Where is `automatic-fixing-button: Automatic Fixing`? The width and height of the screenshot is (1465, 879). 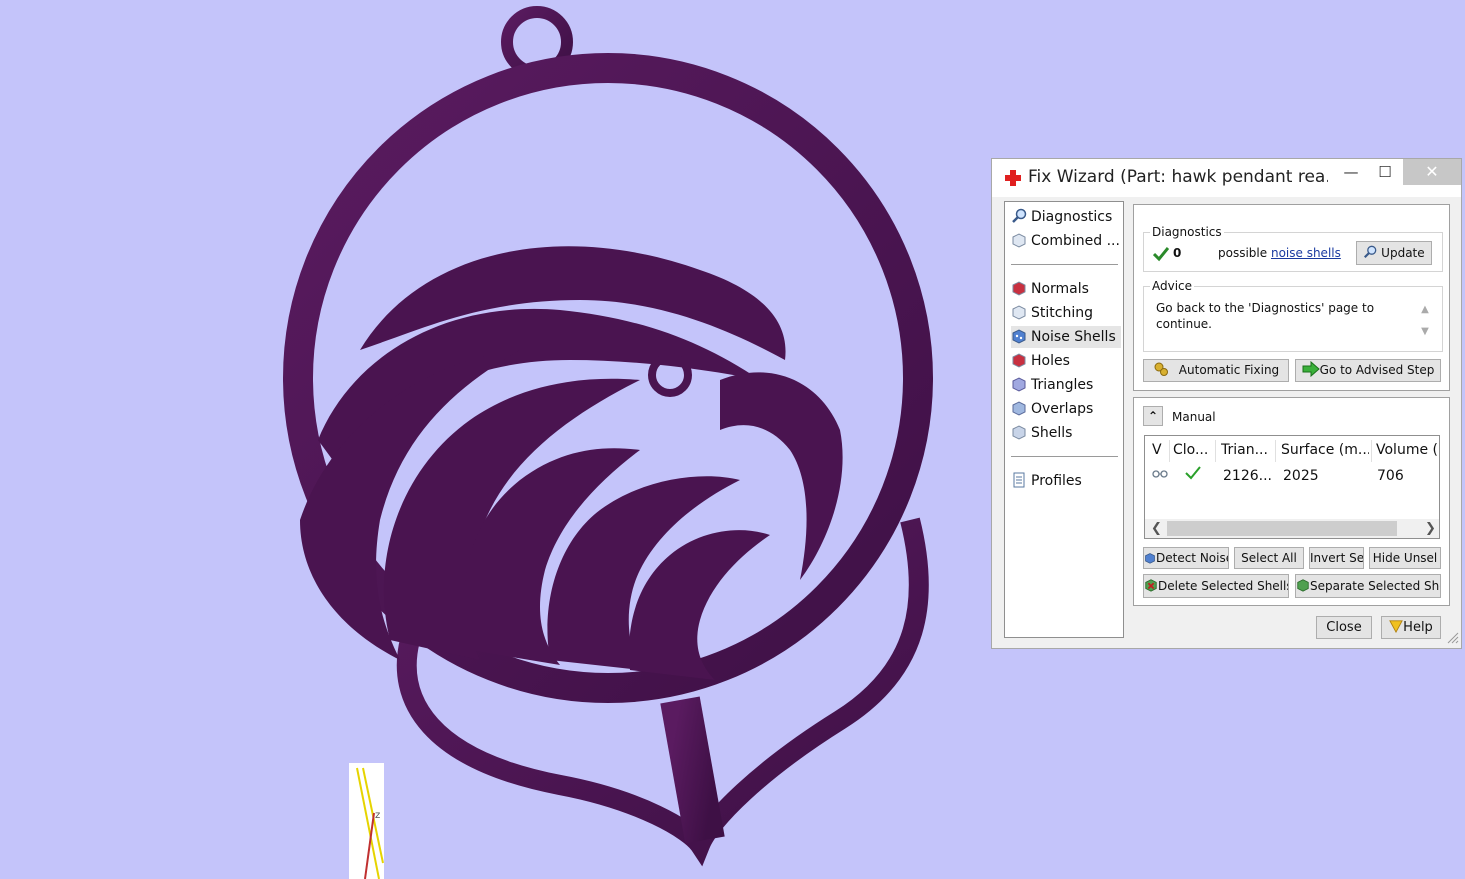 automatic-fixing-button: Automatic Fixing is located at coordinates (1216, 370).